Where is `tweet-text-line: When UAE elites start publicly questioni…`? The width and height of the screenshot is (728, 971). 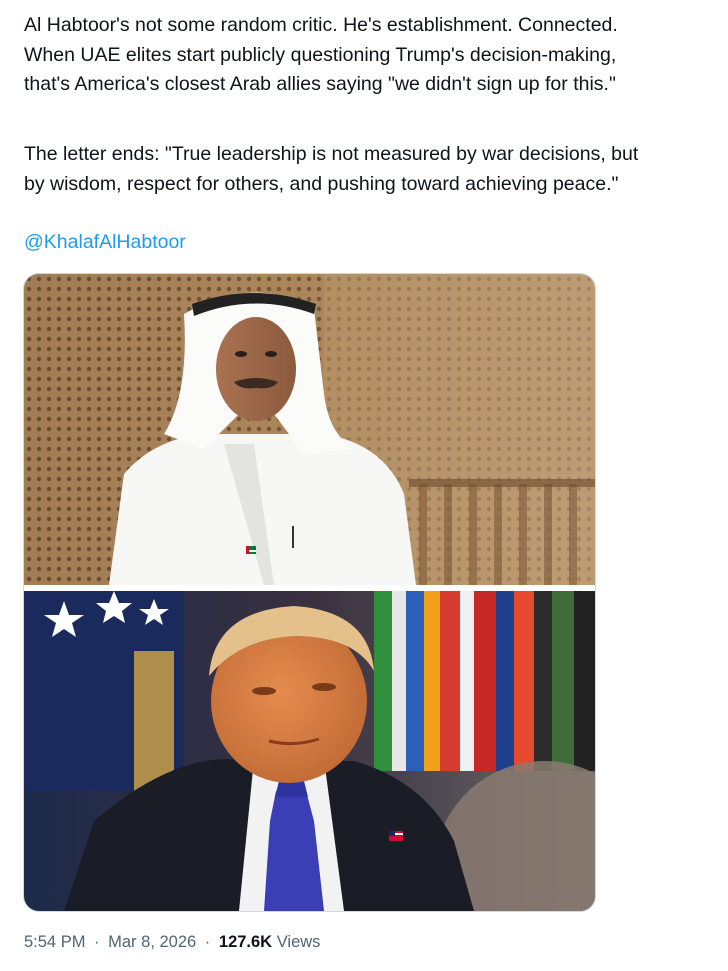 tweet-text-line: When UAE elites start publicly questioni… is located at coordinates (320, 54).